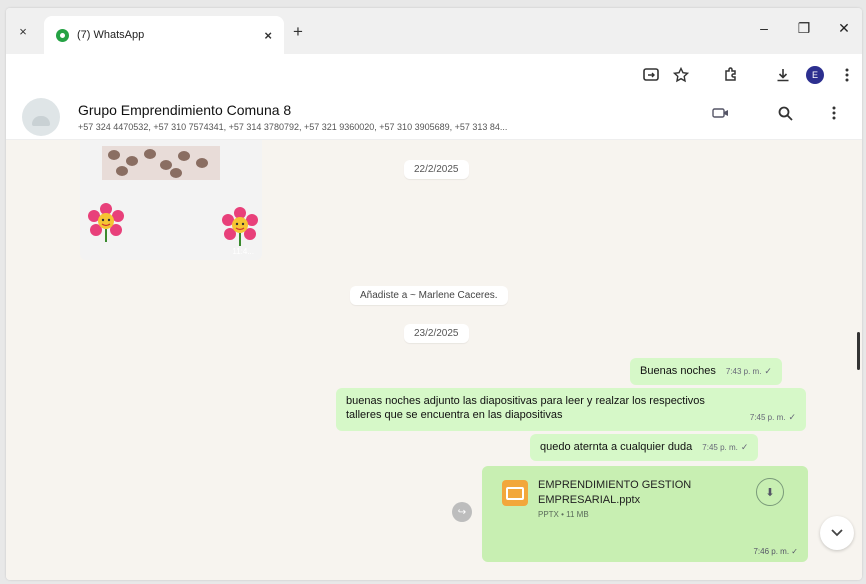  Describe the element at coordinates (62, 35) in the screenshot. I see `whatsapp-icon` at that location.